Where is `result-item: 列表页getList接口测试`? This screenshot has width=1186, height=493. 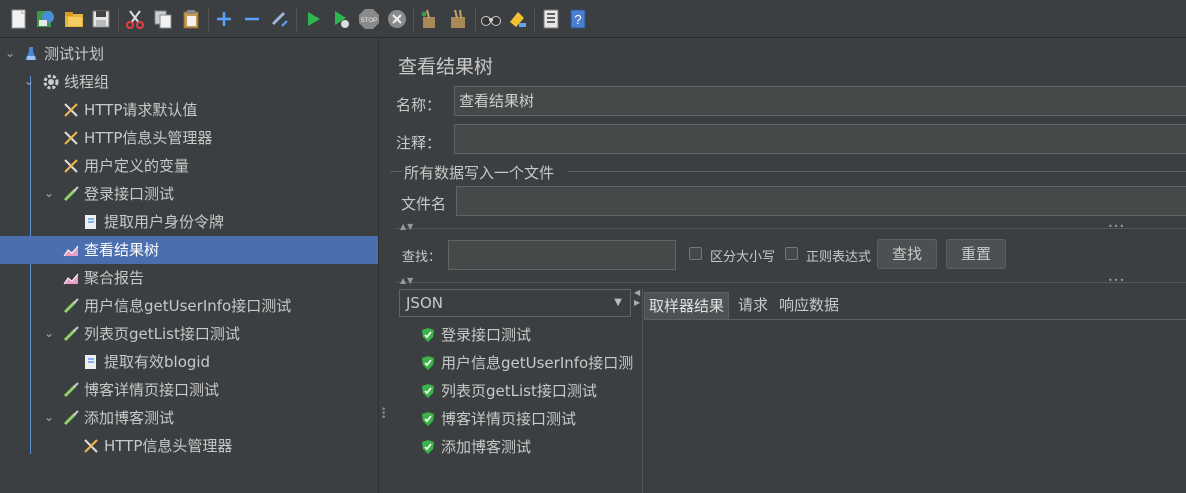
result-item: 列表页getList接口测试 is located at coordinates (527, 392).